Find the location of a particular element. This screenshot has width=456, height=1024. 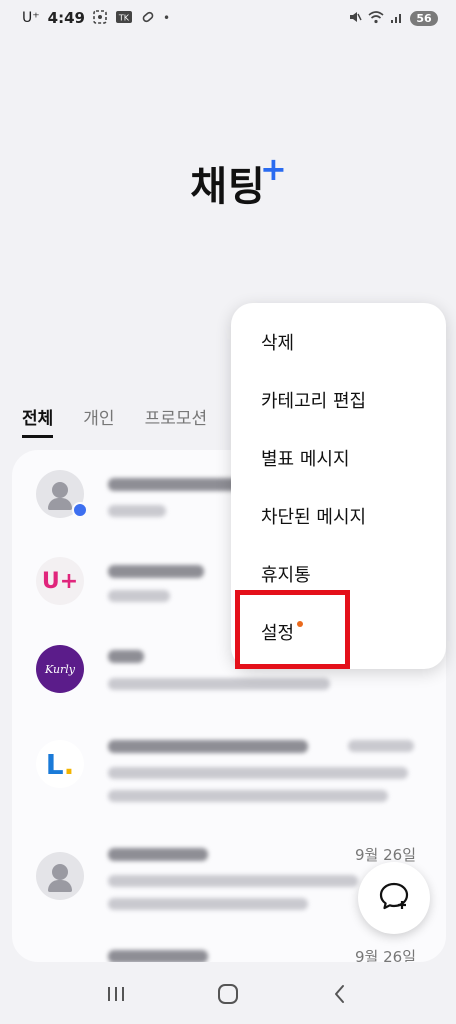

kurly-logo-text: Kurly is located at coordinates (60, 669).